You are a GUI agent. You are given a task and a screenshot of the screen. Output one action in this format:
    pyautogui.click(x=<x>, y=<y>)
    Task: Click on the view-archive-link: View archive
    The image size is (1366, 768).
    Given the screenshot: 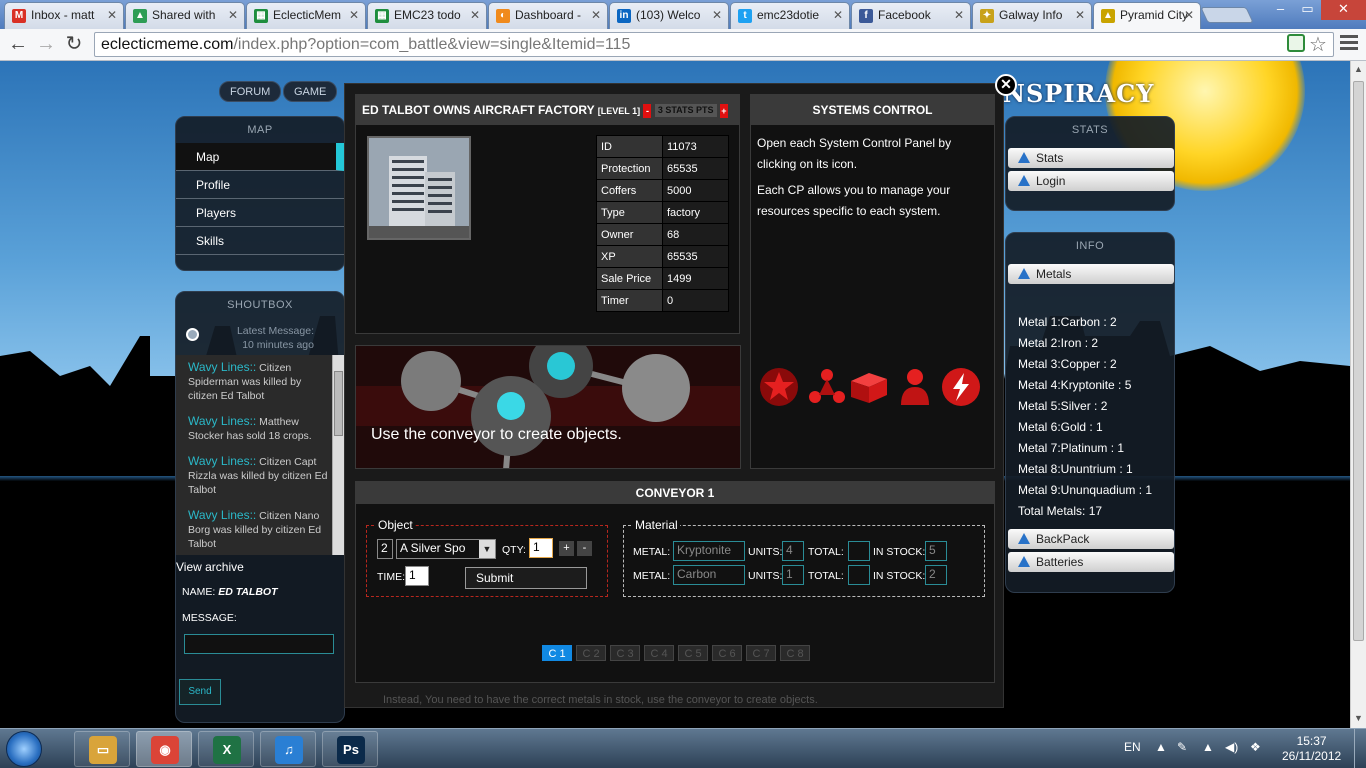 What is the action you would take?
    pyautogui.click(x=210, y=567)
    